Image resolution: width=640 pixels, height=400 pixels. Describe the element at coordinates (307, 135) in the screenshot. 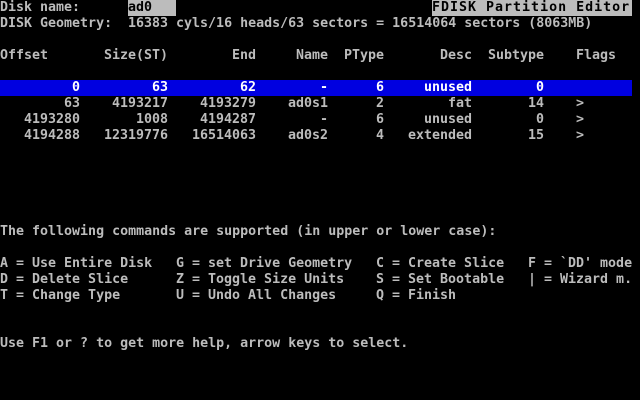

I see `cell-name: ad0s2` at that location.